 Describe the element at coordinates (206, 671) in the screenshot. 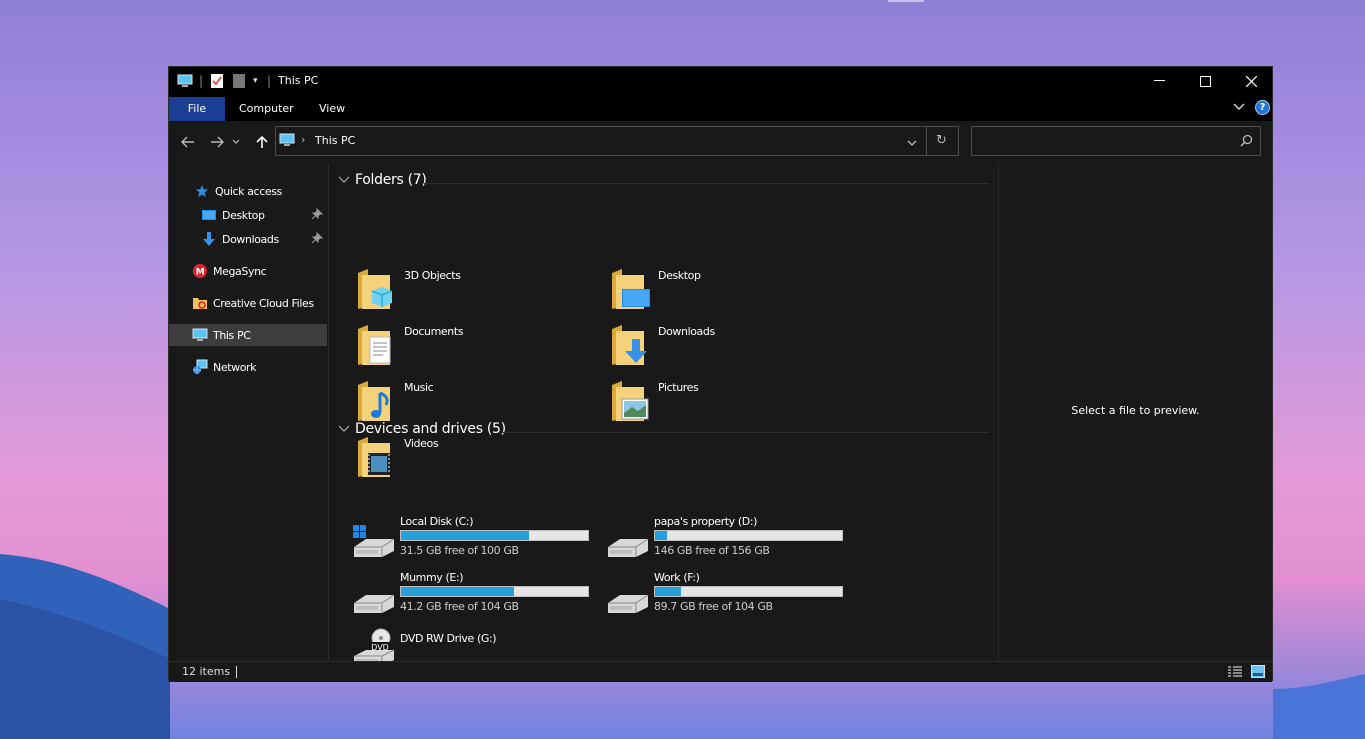

I see `item-count: 12 items` at that location.